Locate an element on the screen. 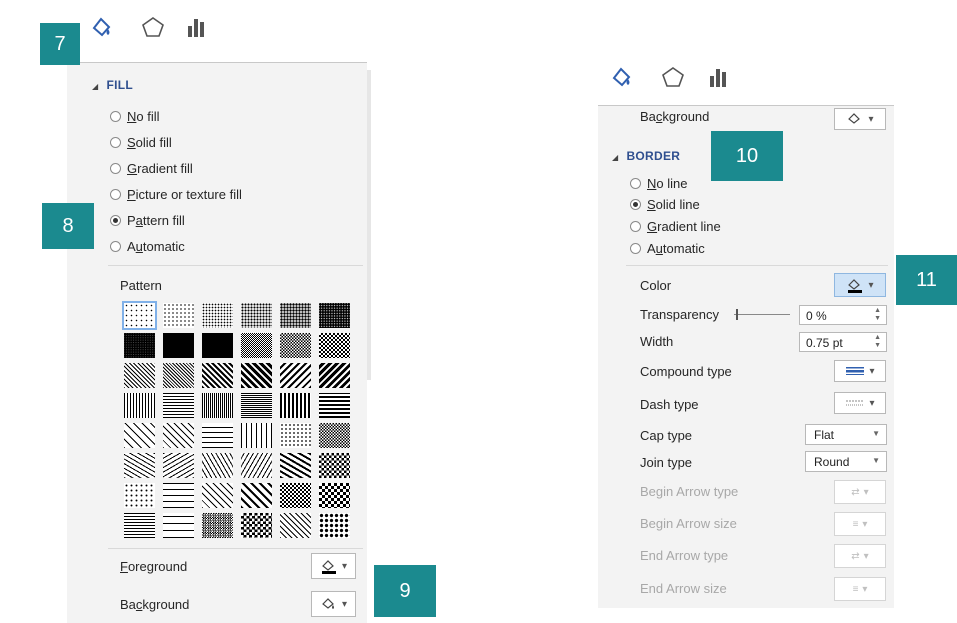 The image size is (957, 623). transparency-slider-thumb is located at coordinates (737, 314).